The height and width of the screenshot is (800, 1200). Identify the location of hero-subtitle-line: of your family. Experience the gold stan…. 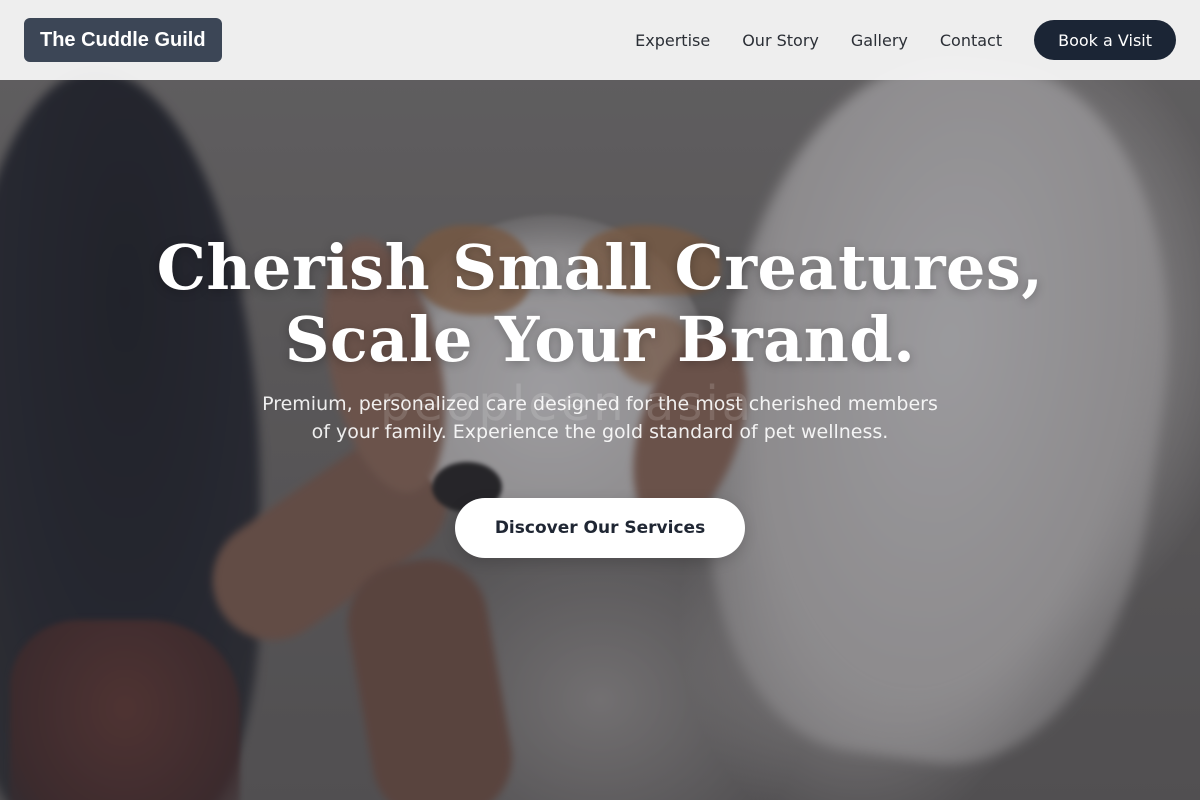
(600, 432).